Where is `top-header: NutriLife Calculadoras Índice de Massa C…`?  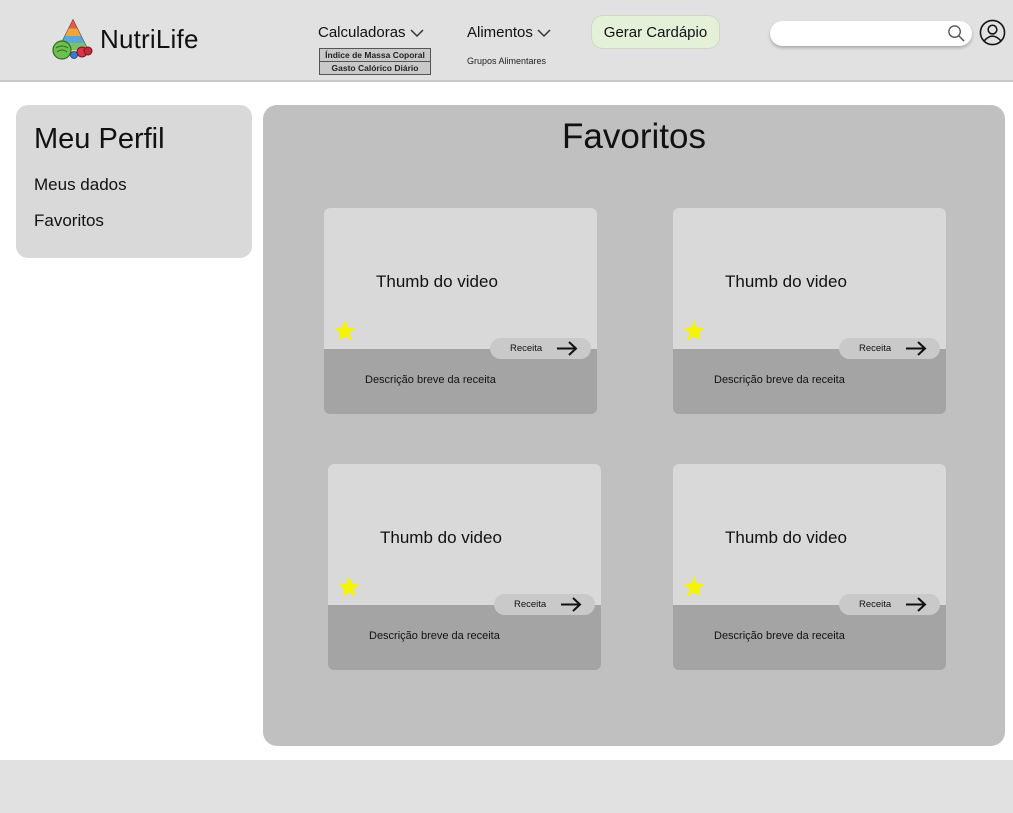 top-header: NutriLife Calculadoras Índice de Massa C… is located at coordinates (506, 41).